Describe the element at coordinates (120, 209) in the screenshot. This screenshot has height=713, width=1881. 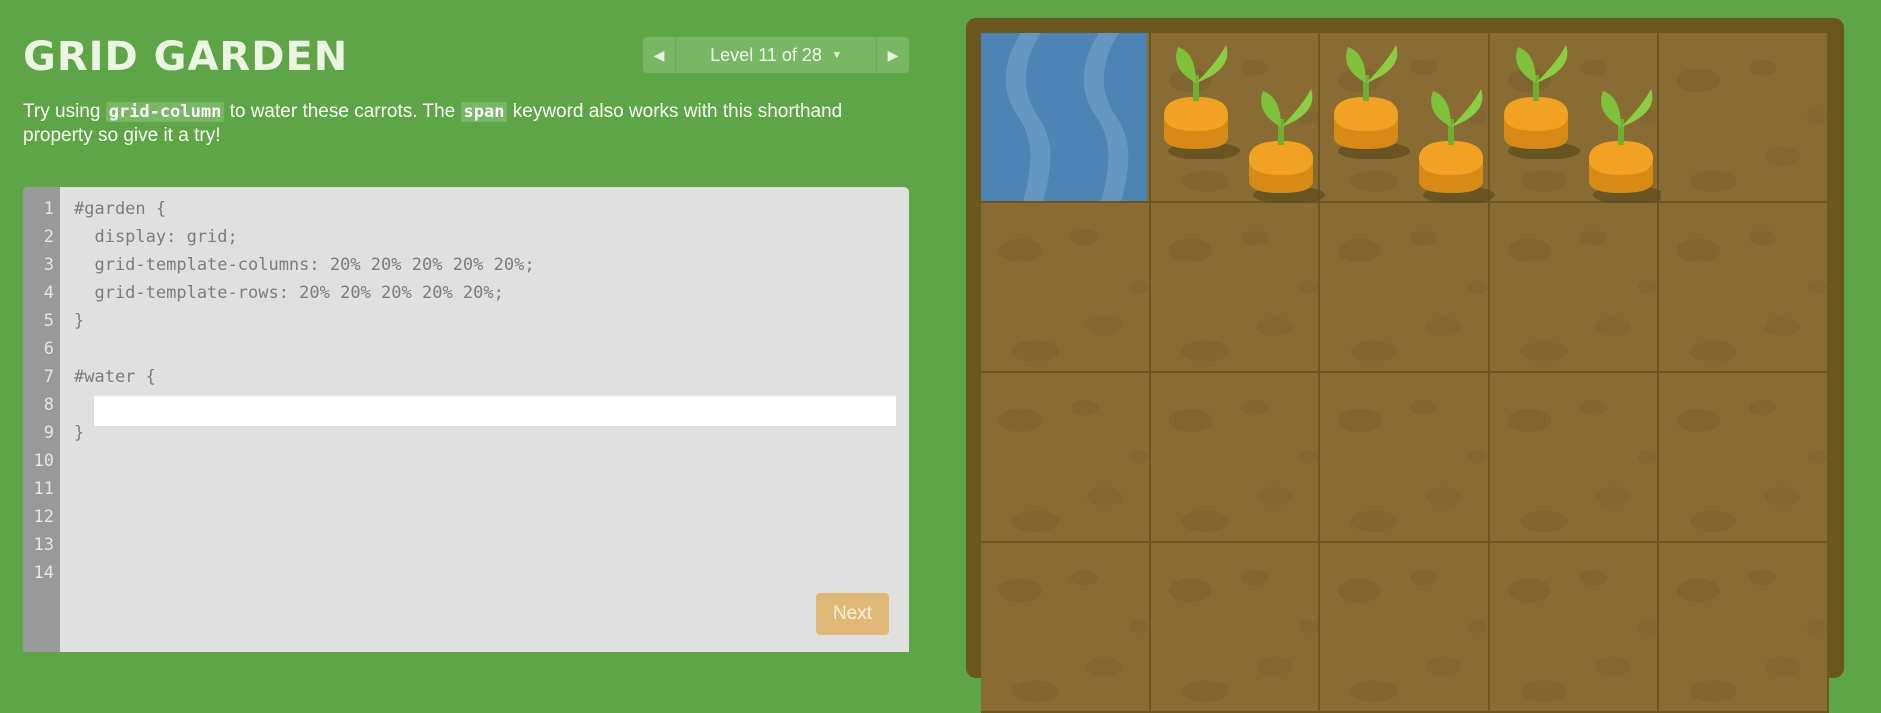
I see `code-line: #garden {` at that location.